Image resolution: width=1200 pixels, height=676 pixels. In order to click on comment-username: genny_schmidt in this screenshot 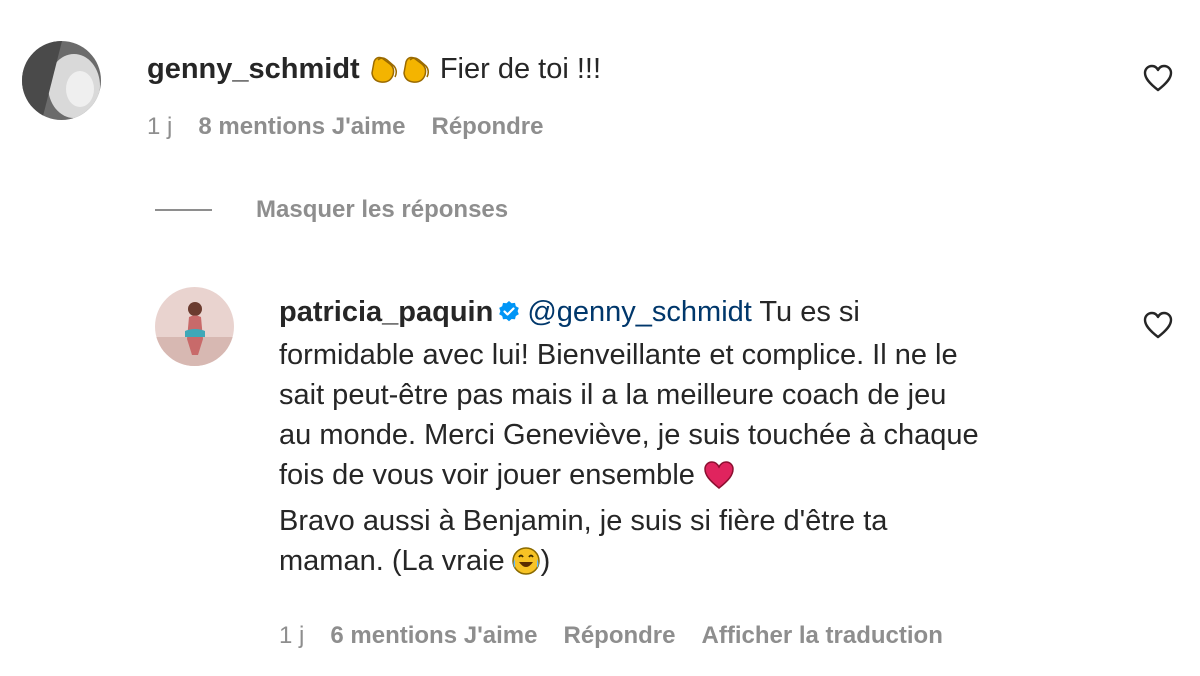, I will do `click(253, 69)`.